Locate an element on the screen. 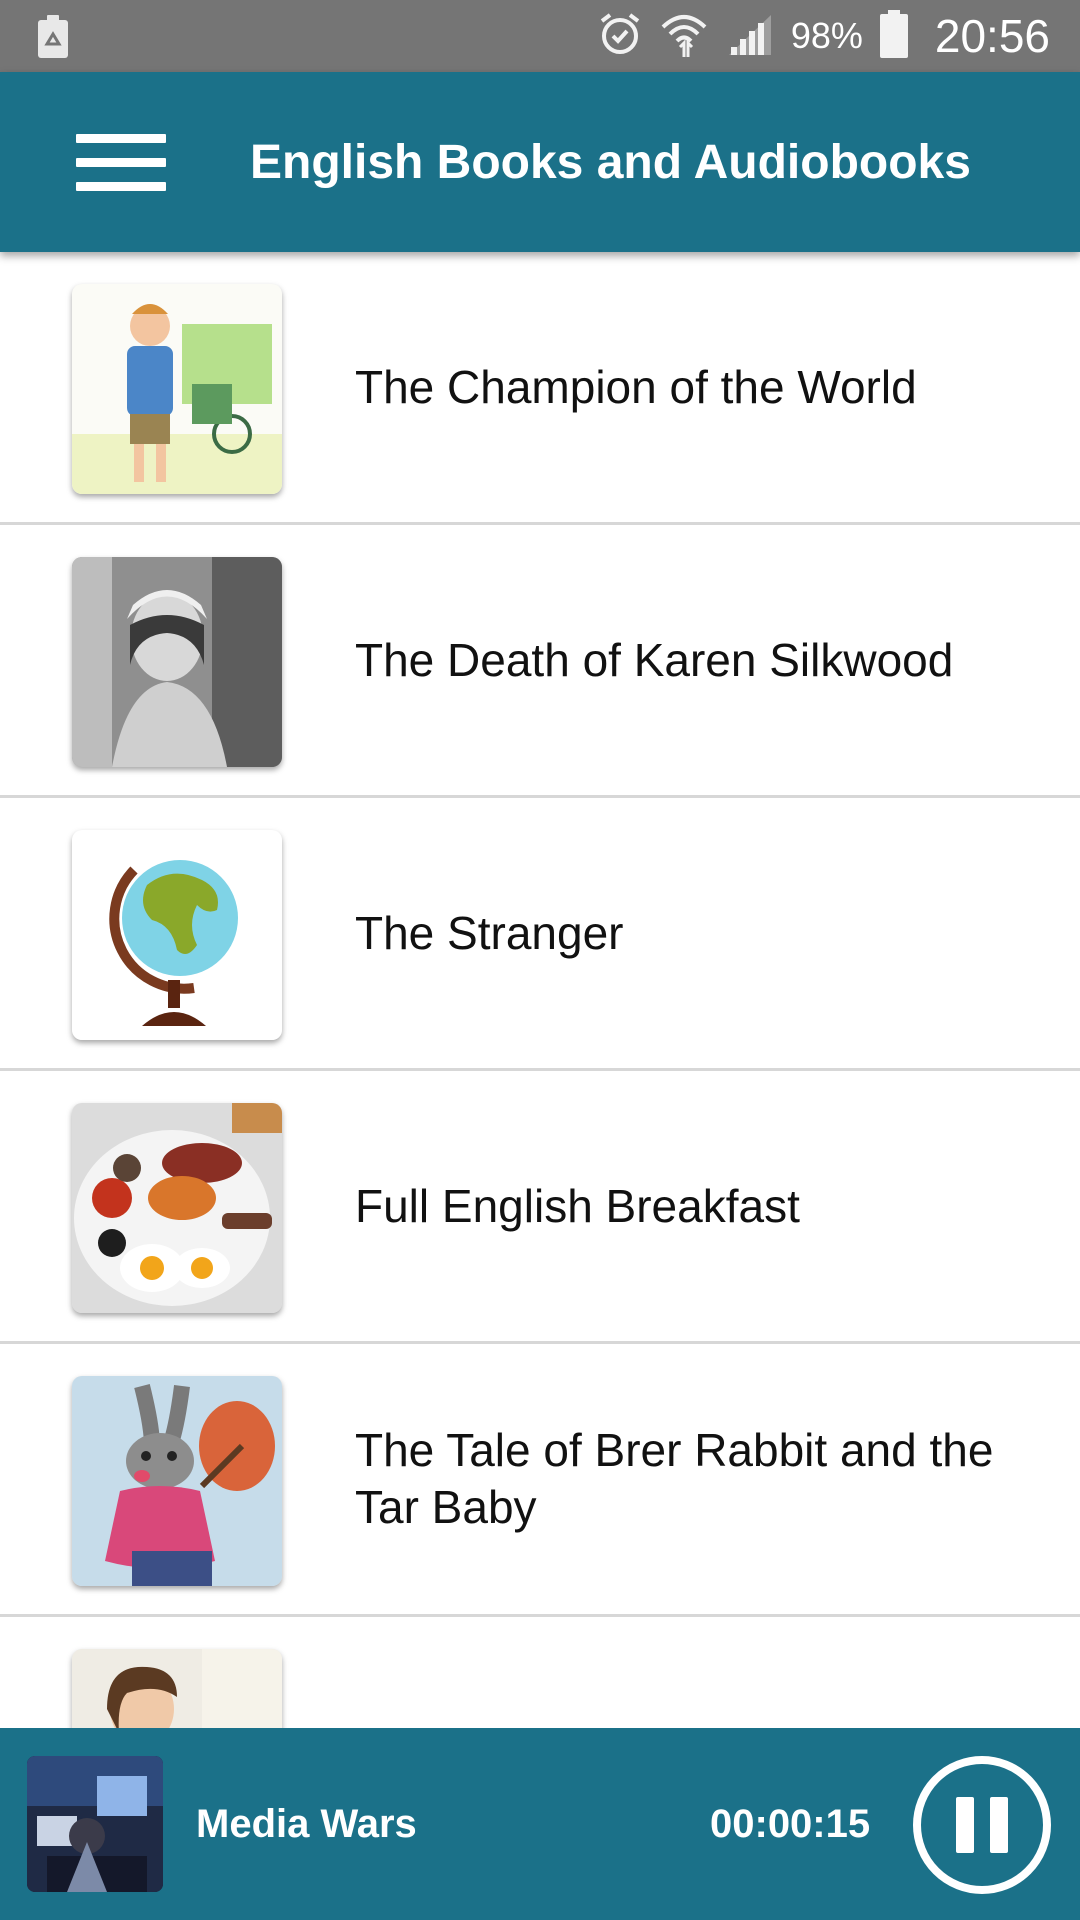  book-title: The Champion of the World is located at coordinates (636, 386).